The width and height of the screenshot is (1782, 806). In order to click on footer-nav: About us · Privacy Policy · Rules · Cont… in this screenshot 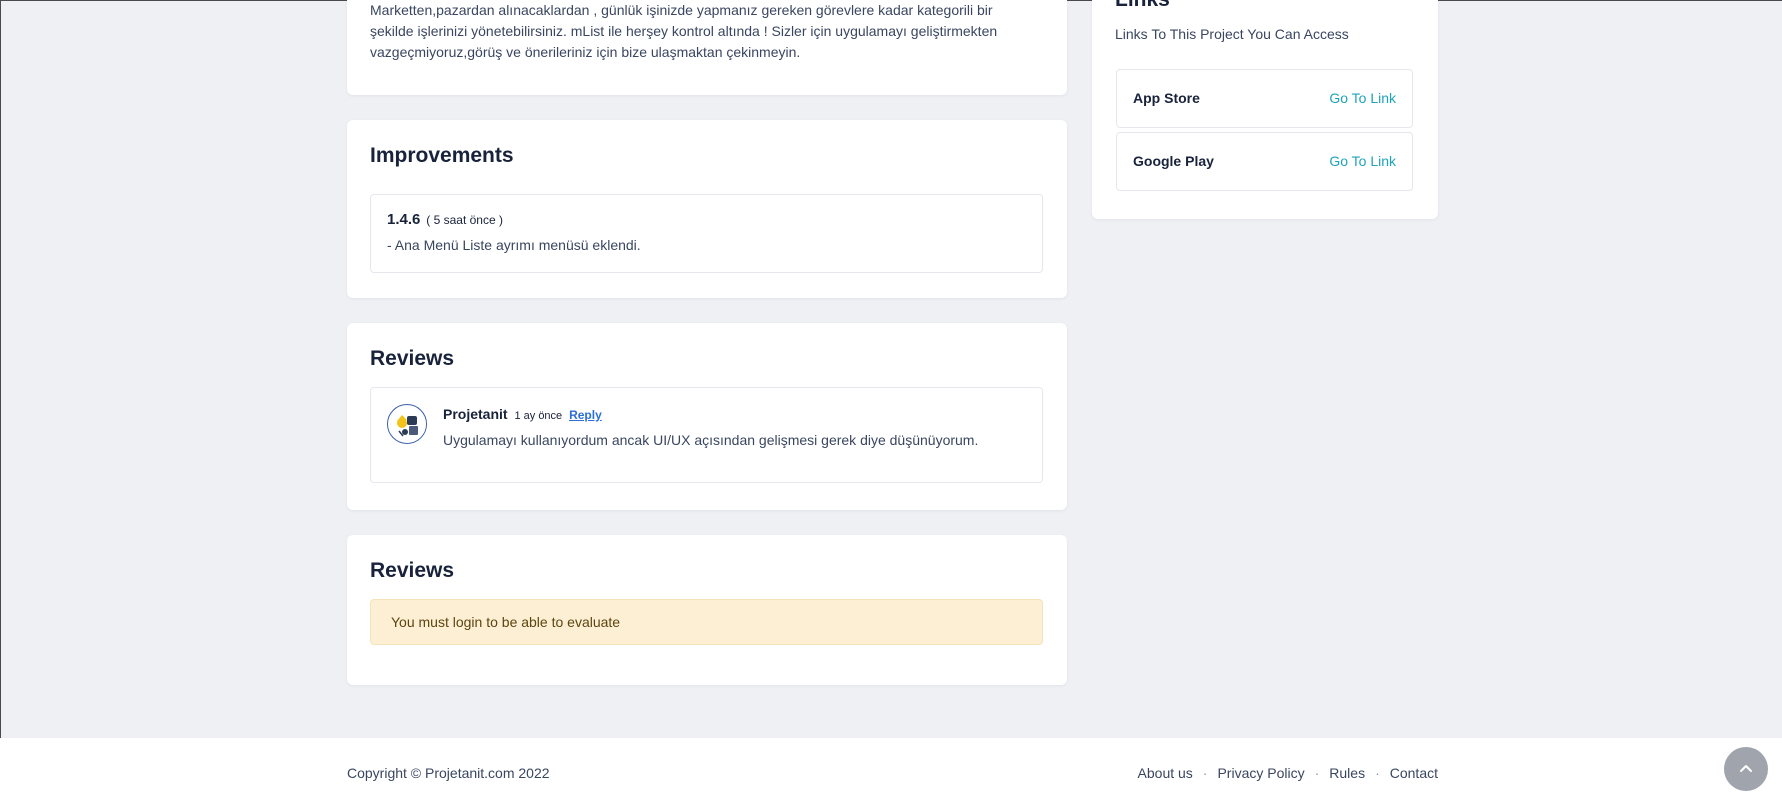, I will do `click(1288, 773)`.